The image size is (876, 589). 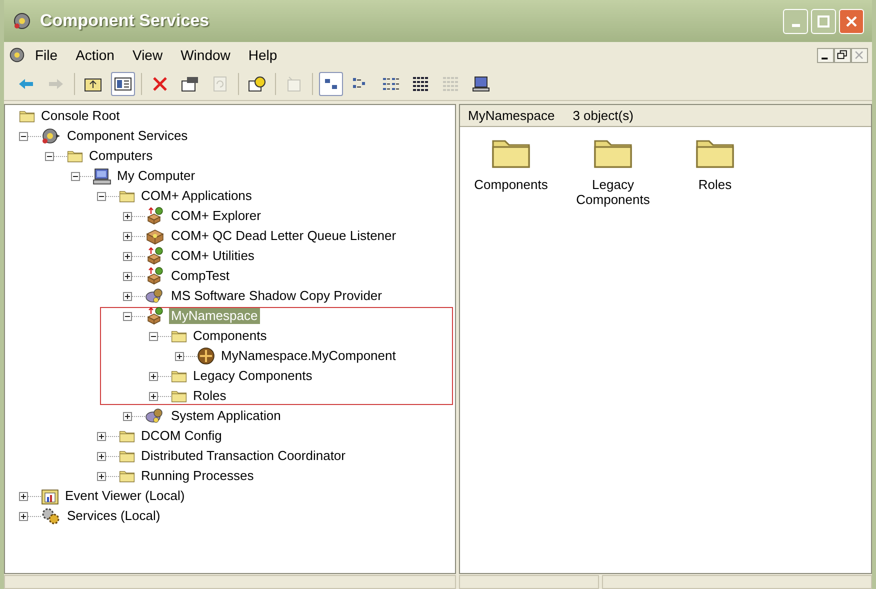 I want to click on help-icon, so click(x=257, y=84).